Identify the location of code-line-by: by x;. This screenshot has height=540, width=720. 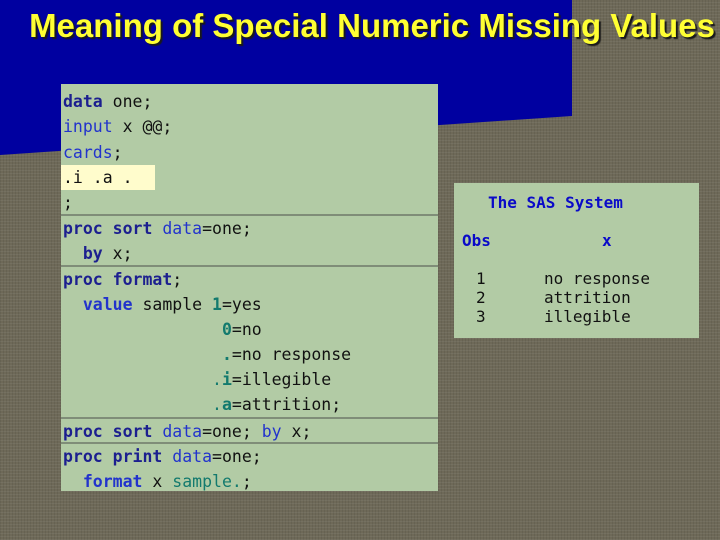
(107, 253).